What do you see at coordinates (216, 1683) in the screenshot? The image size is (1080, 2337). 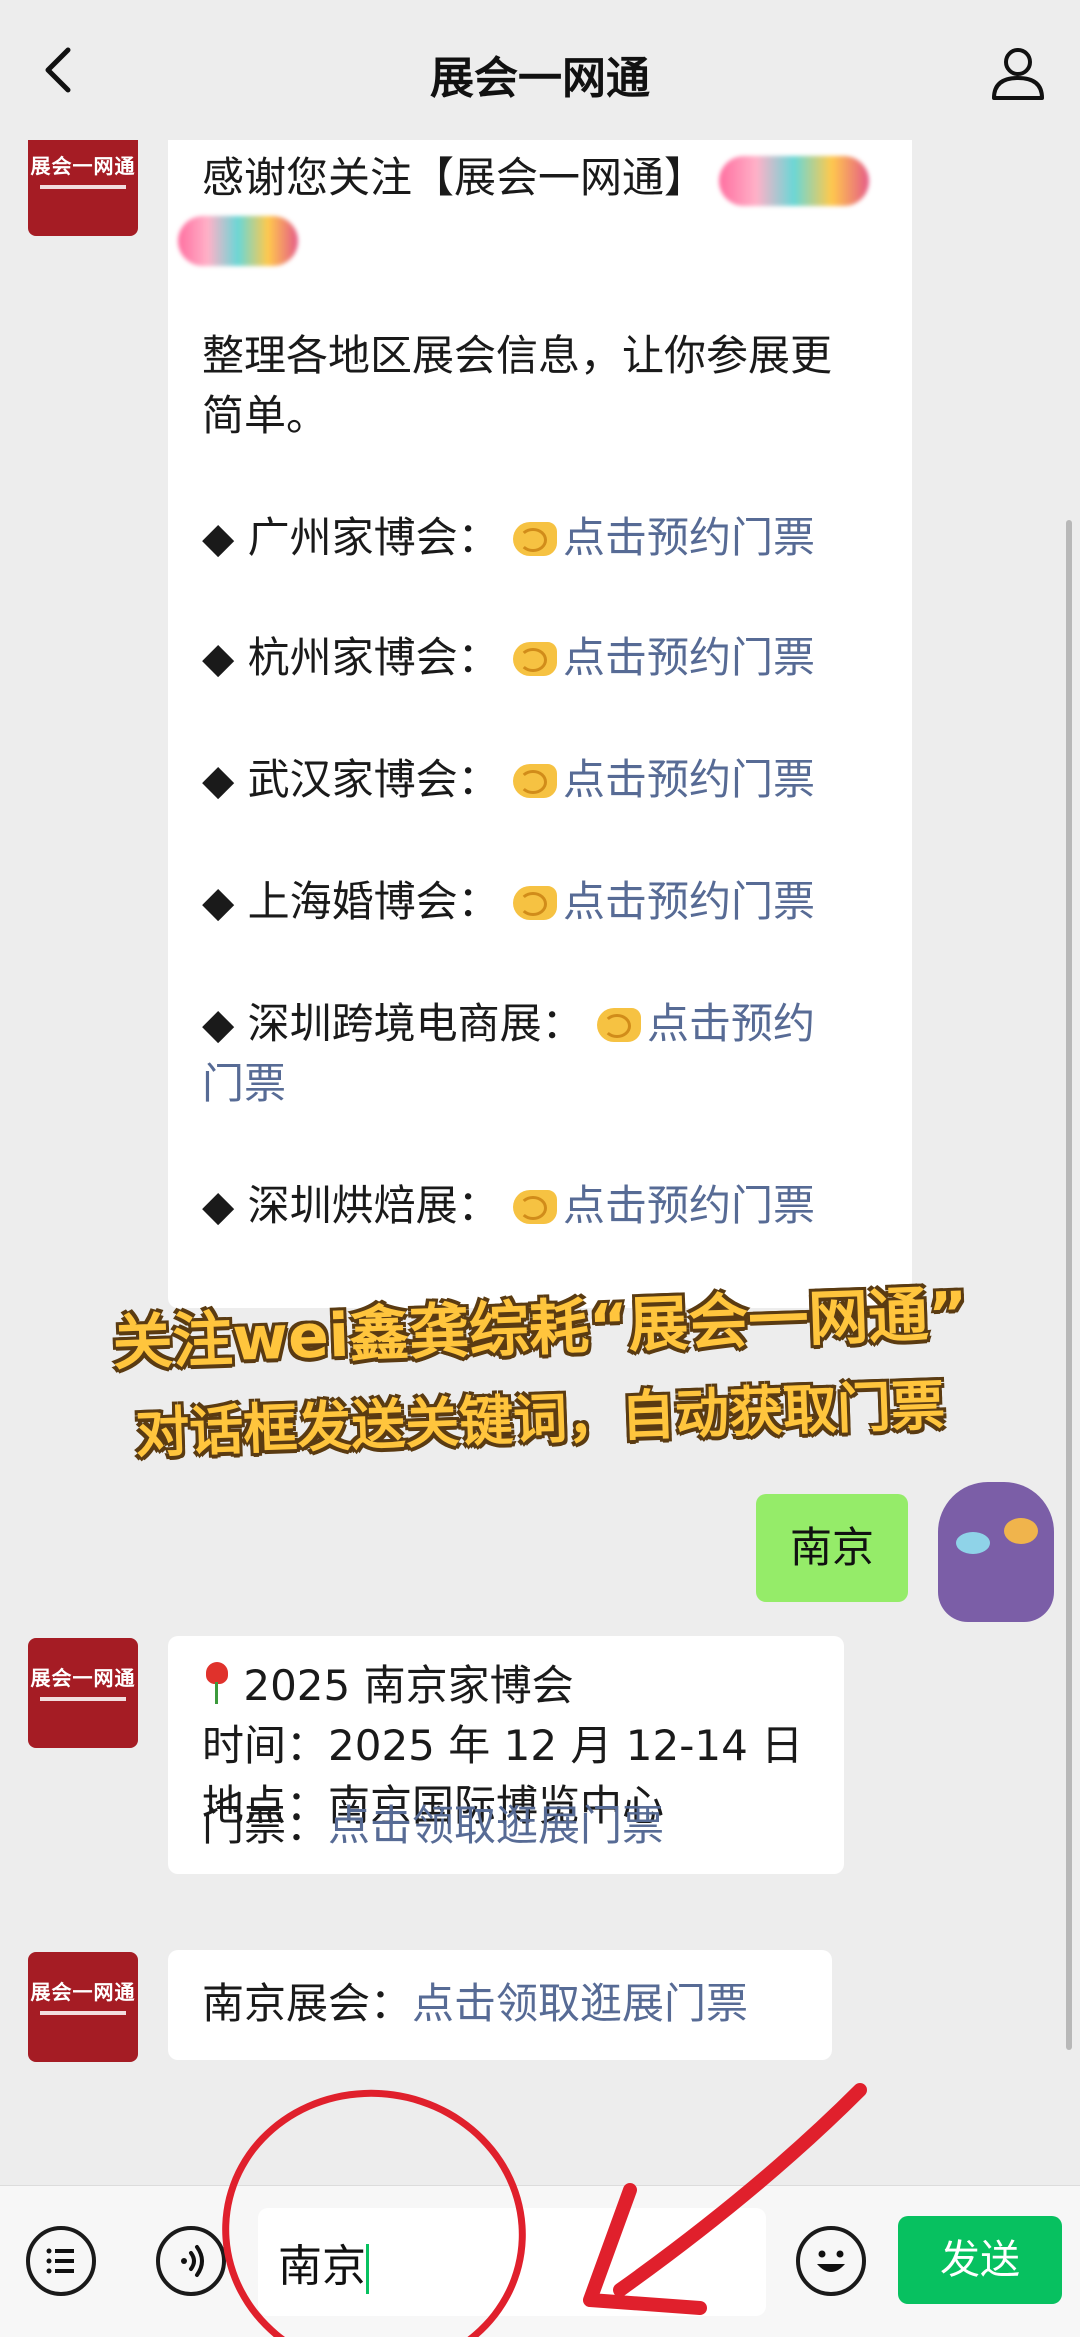 I see `rose-icon` at bounding box center [216, 1683].